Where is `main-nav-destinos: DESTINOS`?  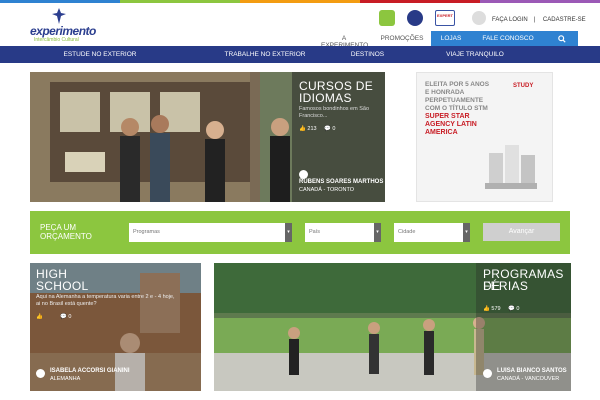 main-nav-destinos: DESTINOS is located at coordinates (367, 54).